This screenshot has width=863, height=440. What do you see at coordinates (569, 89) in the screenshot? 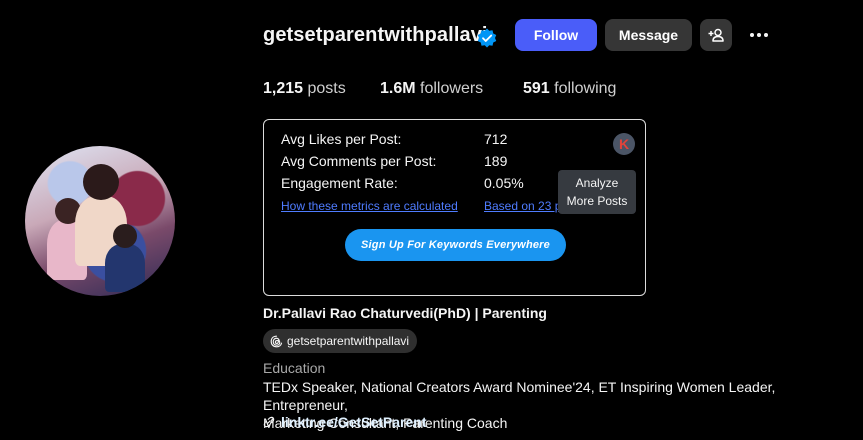
I see `following-count: 591 following` at bounding box center [569, 89].